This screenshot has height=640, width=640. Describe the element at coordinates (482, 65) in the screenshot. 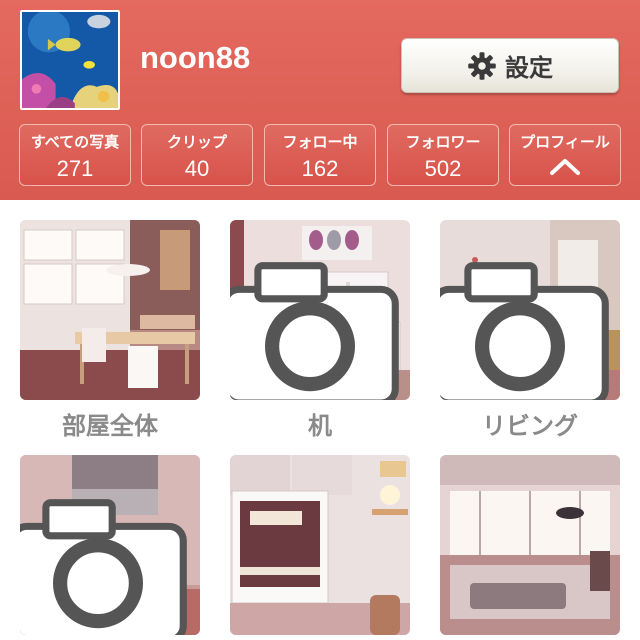

I see `gear-icon` at that location.